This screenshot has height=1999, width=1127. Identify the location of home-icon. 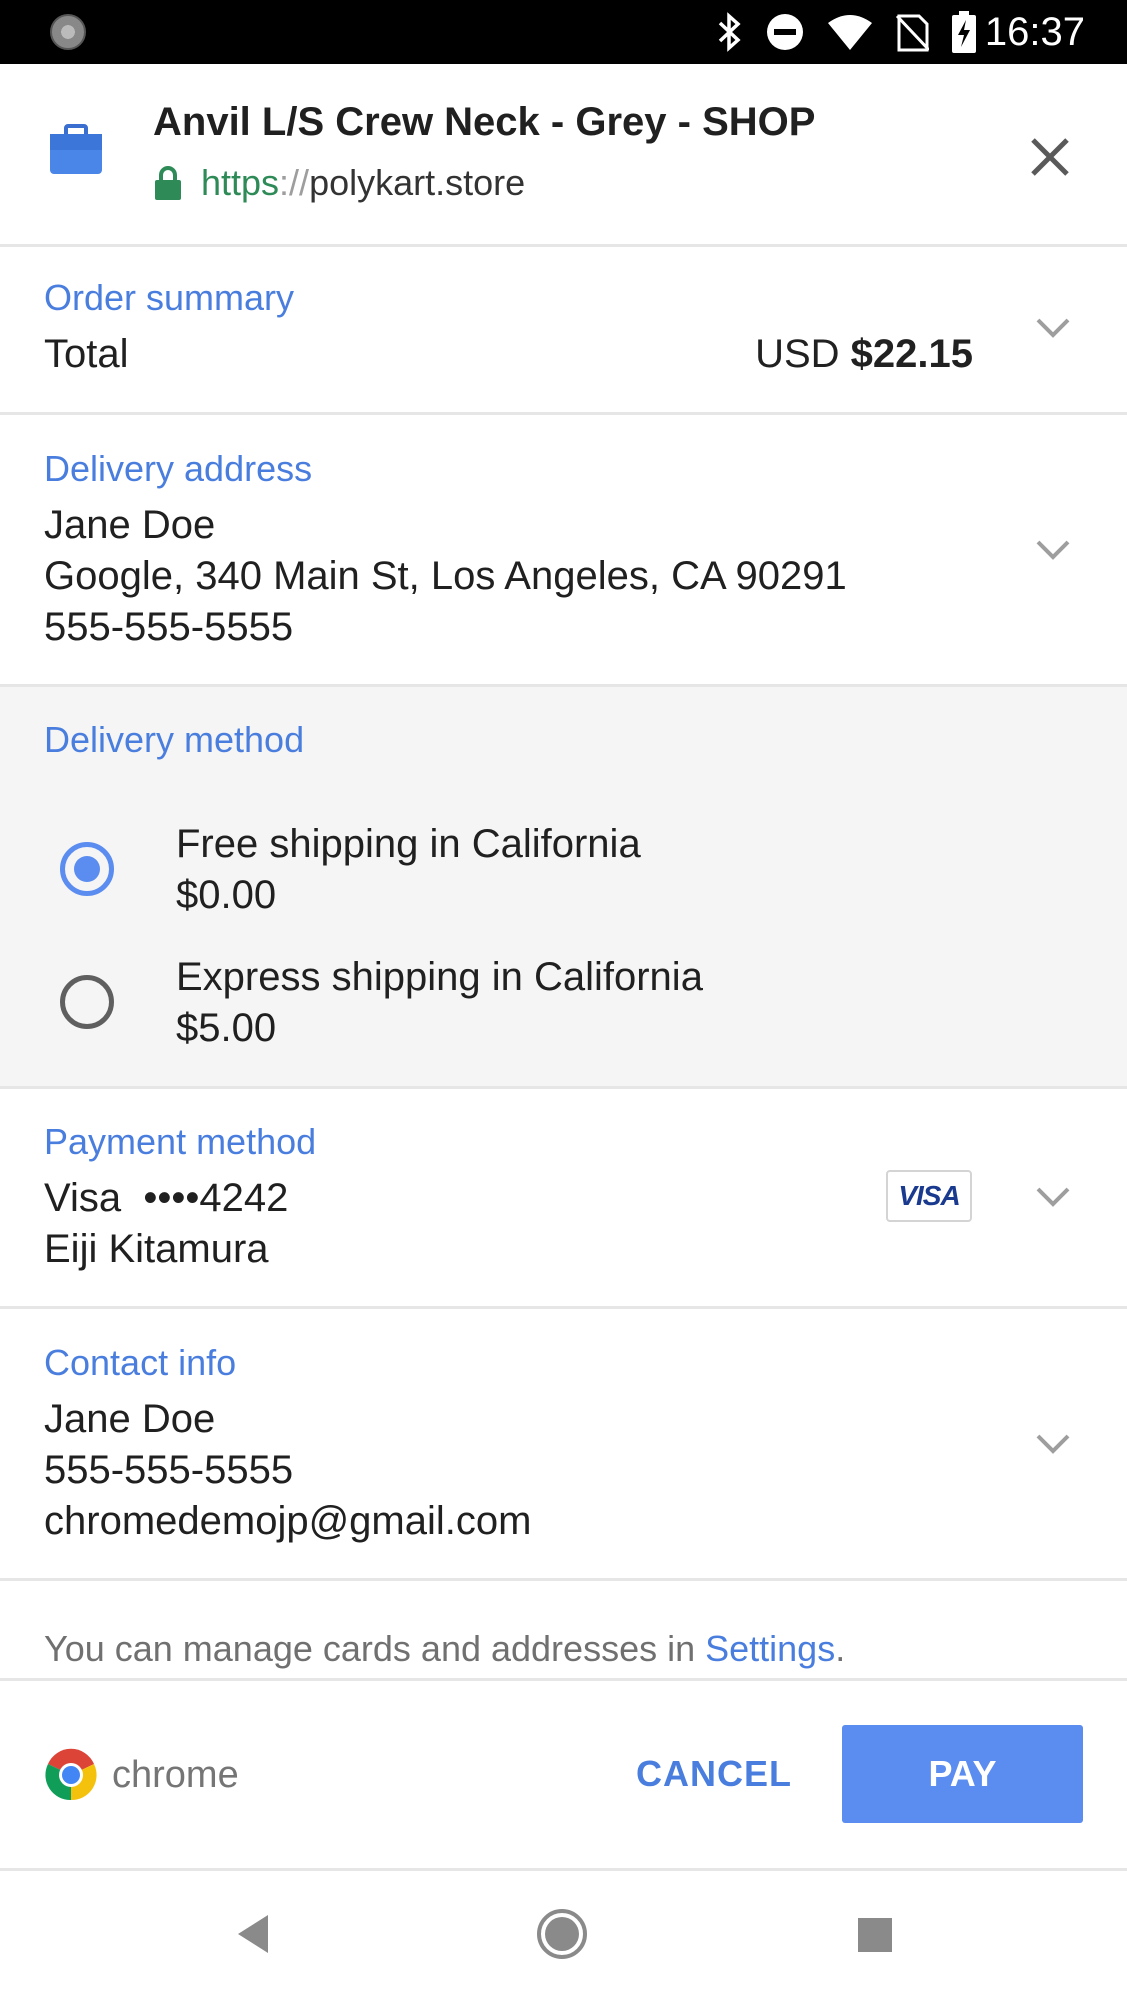
(562, 1934).